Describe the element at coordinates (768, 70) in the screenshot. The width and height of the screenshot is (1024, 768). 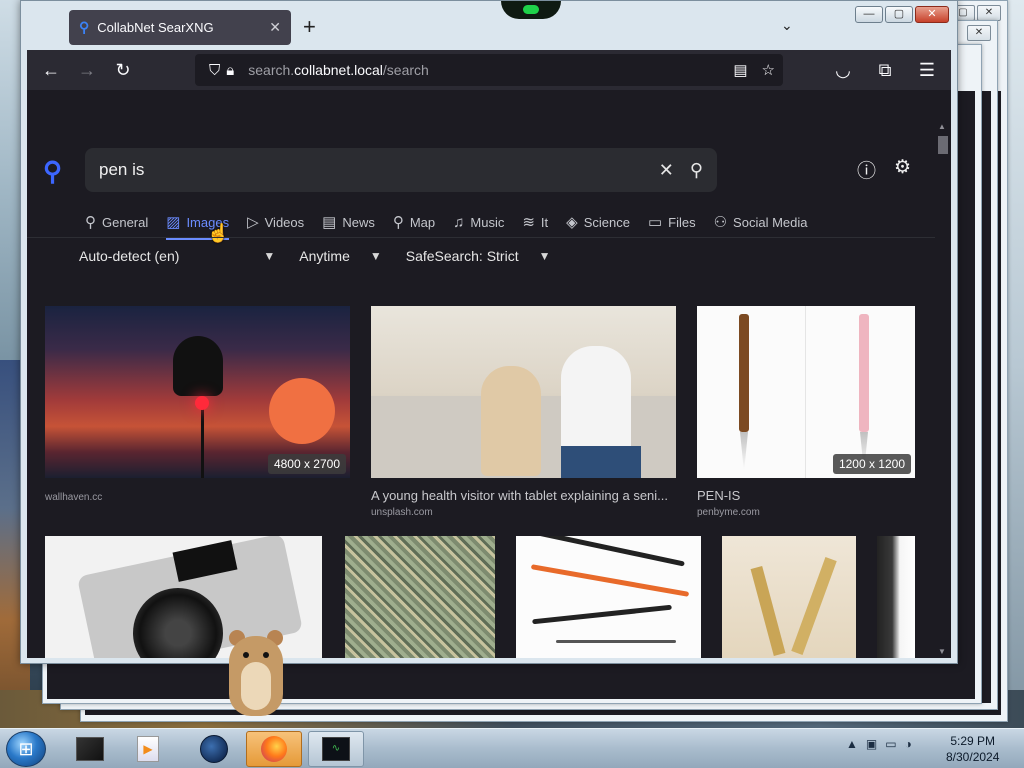
I see `bookmark-star-icon: ☆` at that location.